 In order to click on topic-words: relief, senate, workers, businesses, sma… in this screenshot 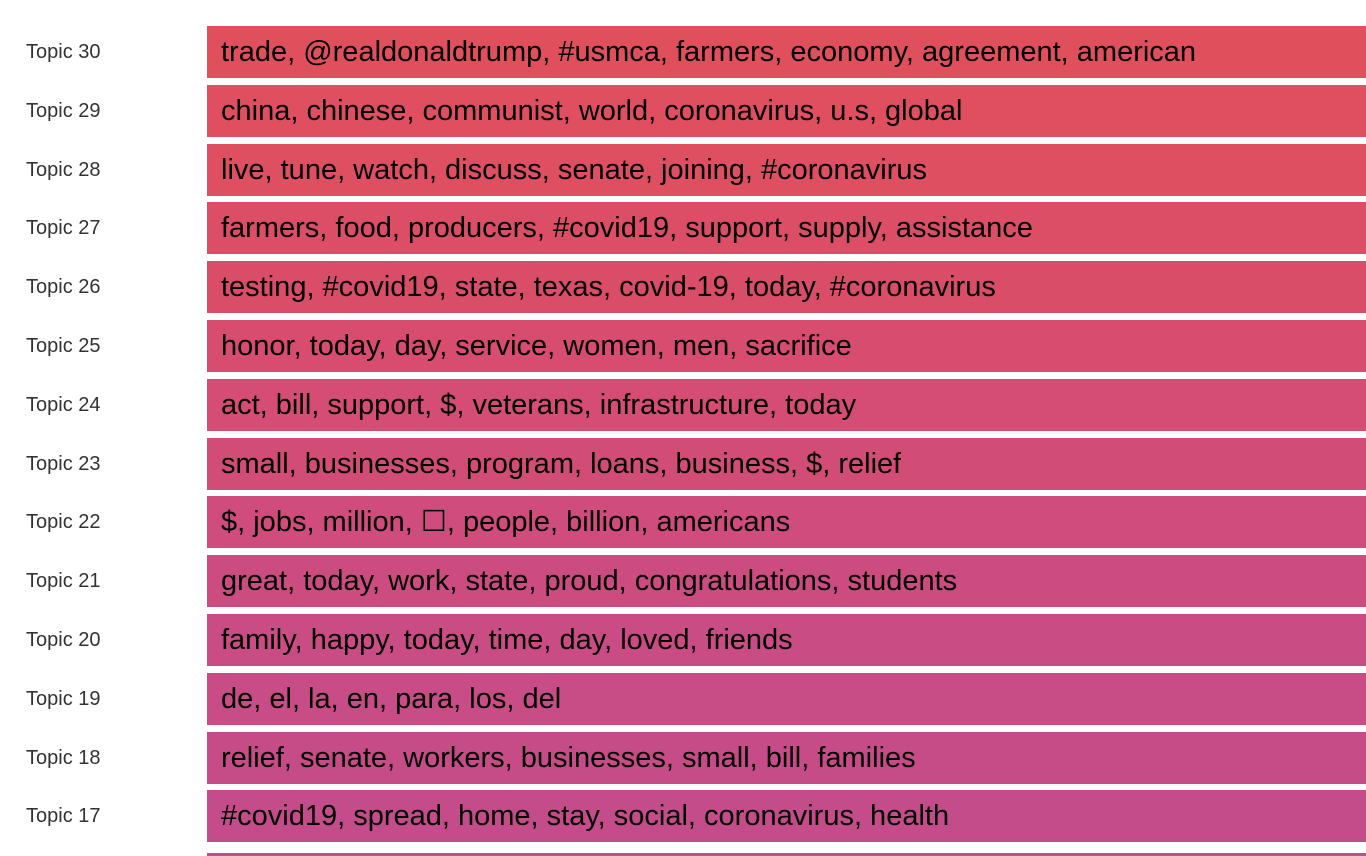, I will do `click(568, 758)`.